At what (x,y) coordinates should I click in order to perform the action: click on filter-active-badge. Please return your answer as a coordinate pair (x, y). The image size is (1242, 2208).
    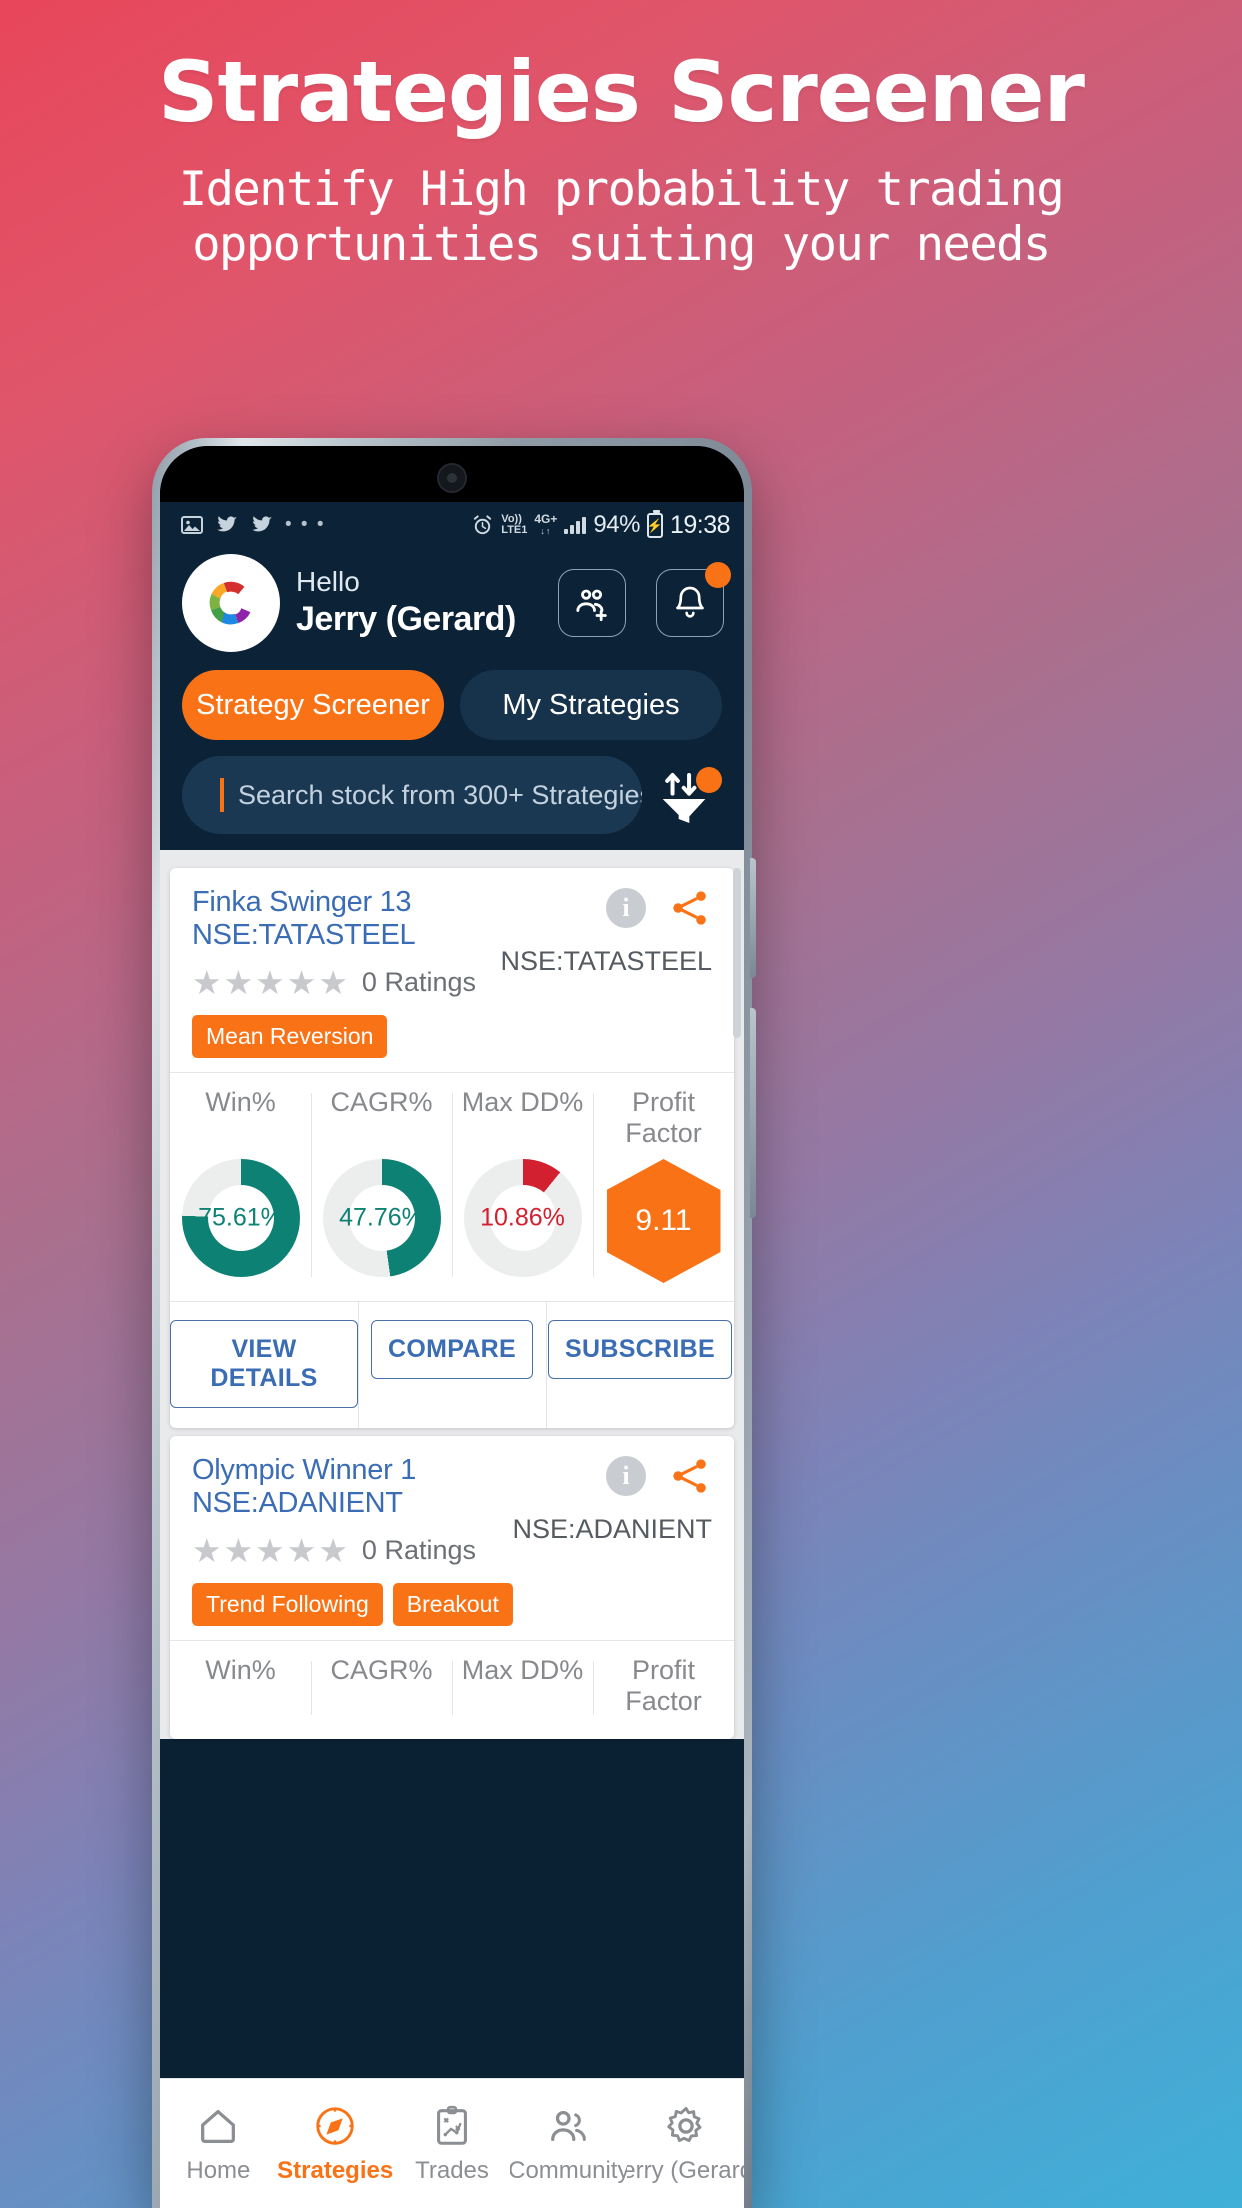
    Looking at the image, I should click on (709, 780).